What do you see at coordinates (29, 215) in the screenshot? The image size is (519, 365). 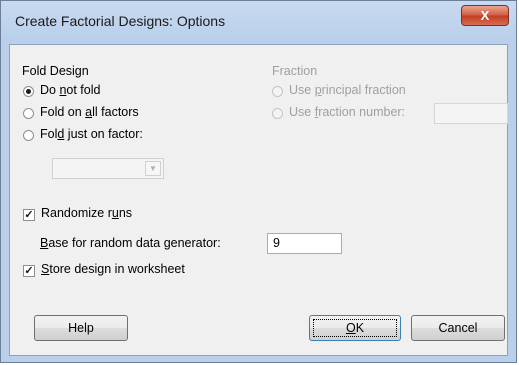 I see `randomize-runs-checkbox: ✓` at bounding box center [29, 215].